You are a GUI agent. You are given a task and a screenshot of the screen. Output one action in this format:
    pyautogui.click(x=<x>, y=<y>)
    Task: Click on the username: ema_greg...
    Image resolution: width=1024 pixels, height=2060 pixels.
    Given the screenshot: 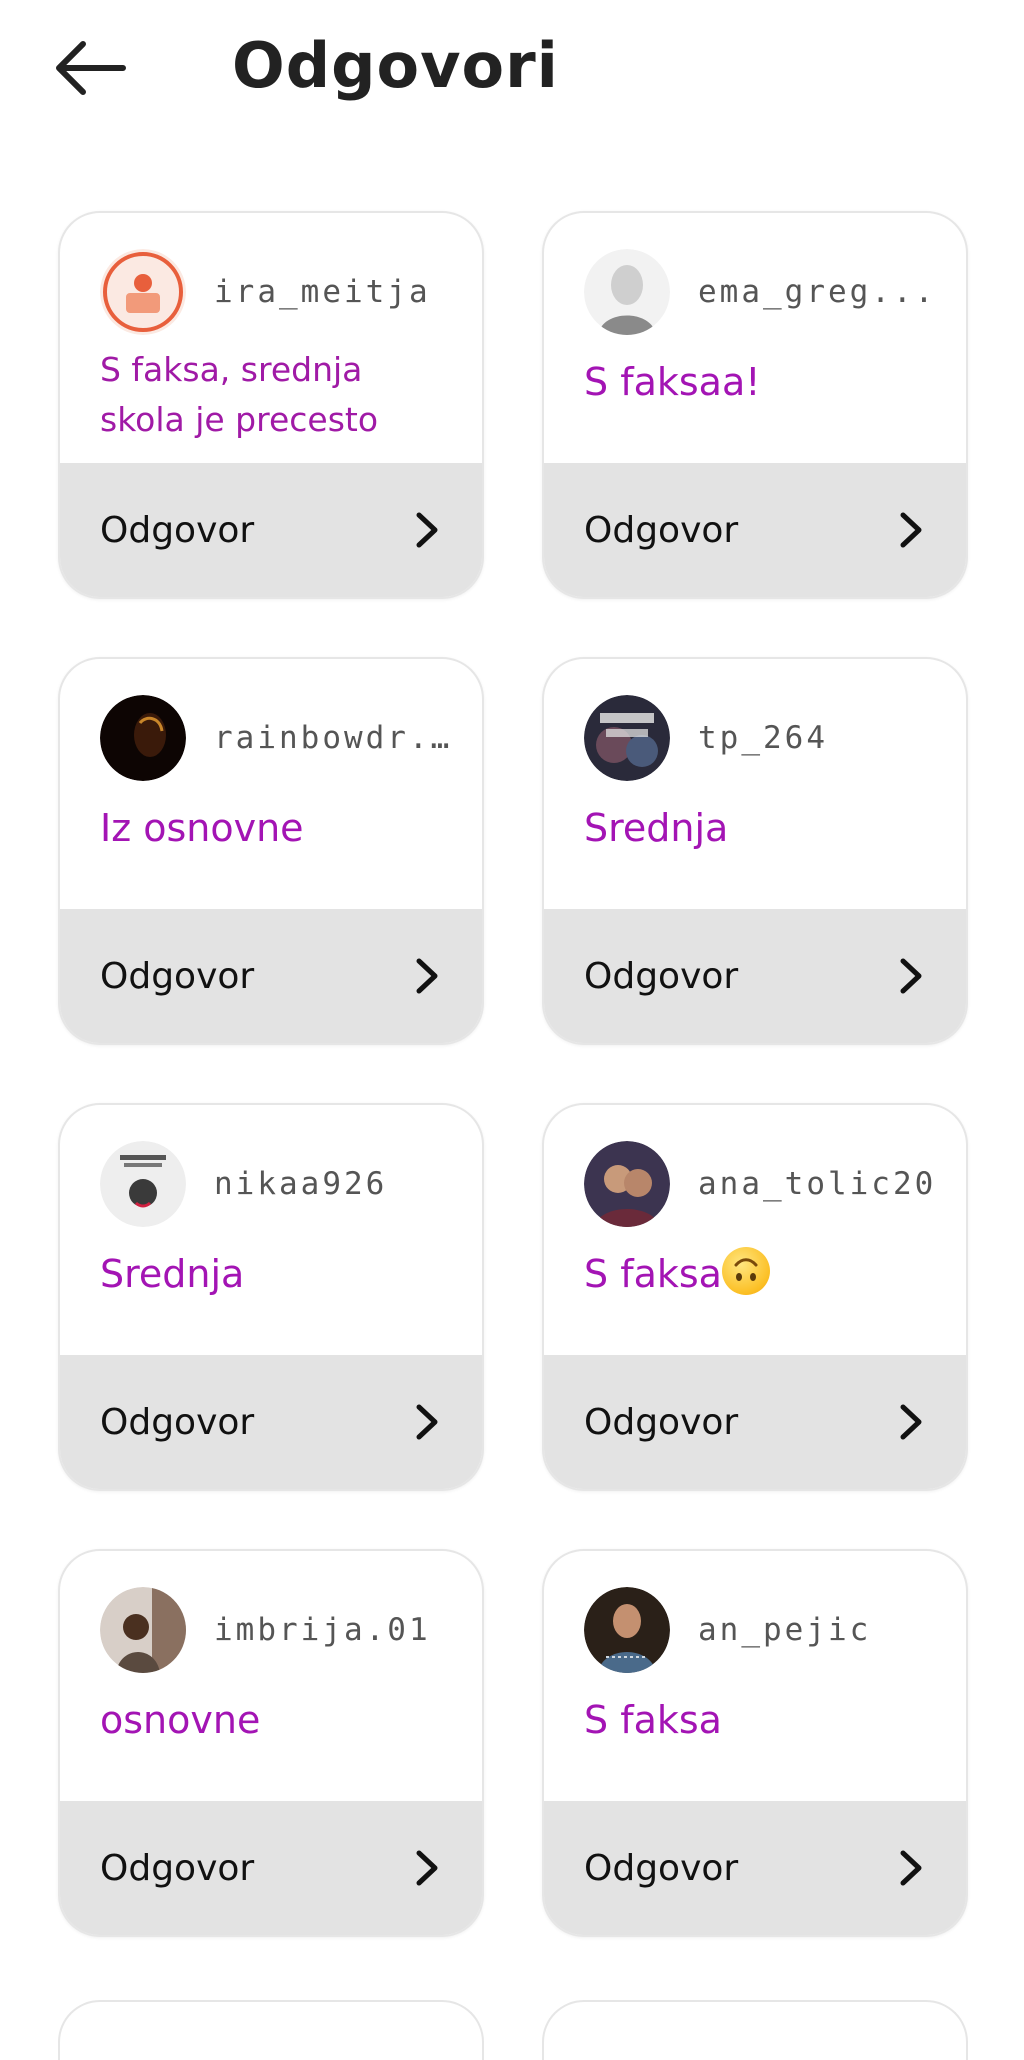 What is the action you would take?
    pyautogui.click(x=817, y=292)
    